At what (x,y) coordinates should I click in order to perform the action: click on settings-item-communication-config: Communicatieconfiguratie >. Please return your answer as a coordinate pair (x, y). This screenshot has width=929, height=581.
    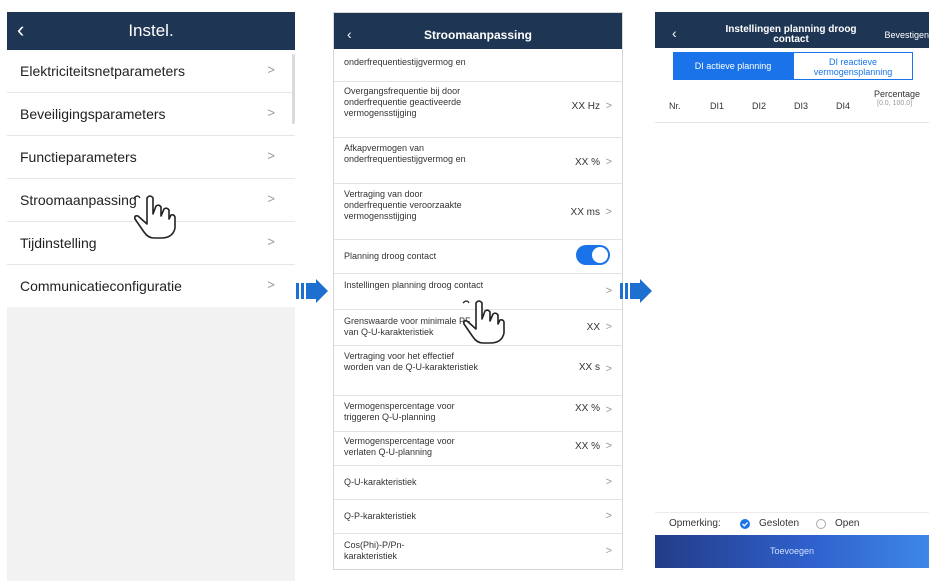
    Looking at the image, I should click on (151, 286).